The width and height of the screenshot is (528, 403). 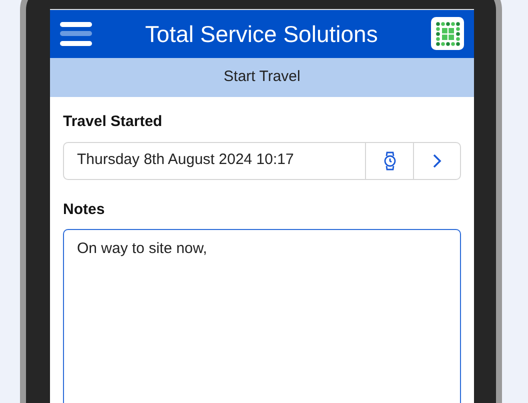 What do you see at coordinates (262, 77) in the screenshot?
I see `page-title: Start Travel` at bounding box center [262, 77].